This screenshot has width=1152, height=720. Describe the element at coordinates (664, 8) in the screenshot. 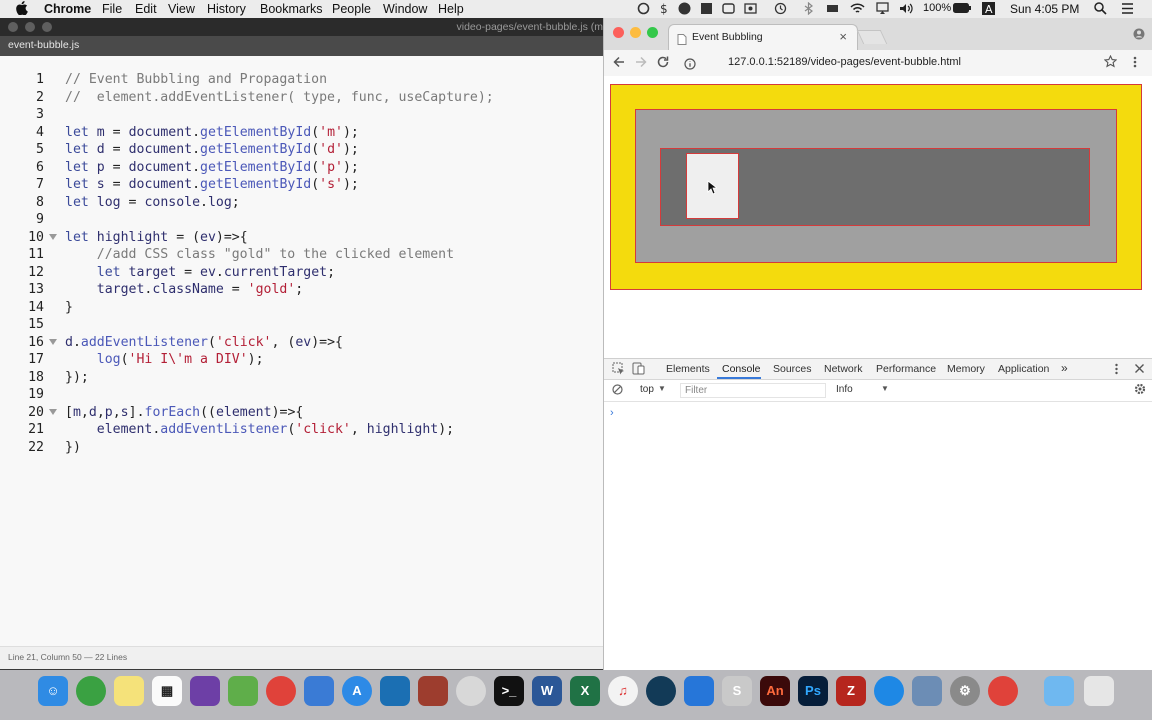

I see `dollar-icon: $` at that location.